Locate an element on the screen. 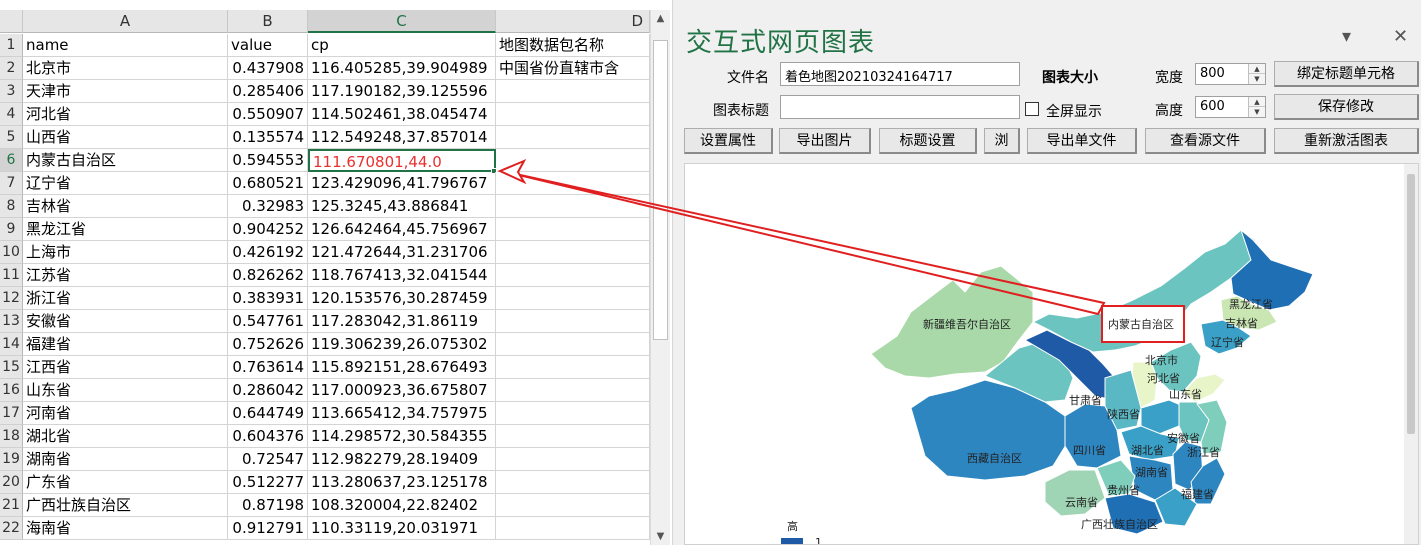 The image size is (1421, 545). cell-cp: 113.280637,23.125178 is located at coordinates (402, 482).